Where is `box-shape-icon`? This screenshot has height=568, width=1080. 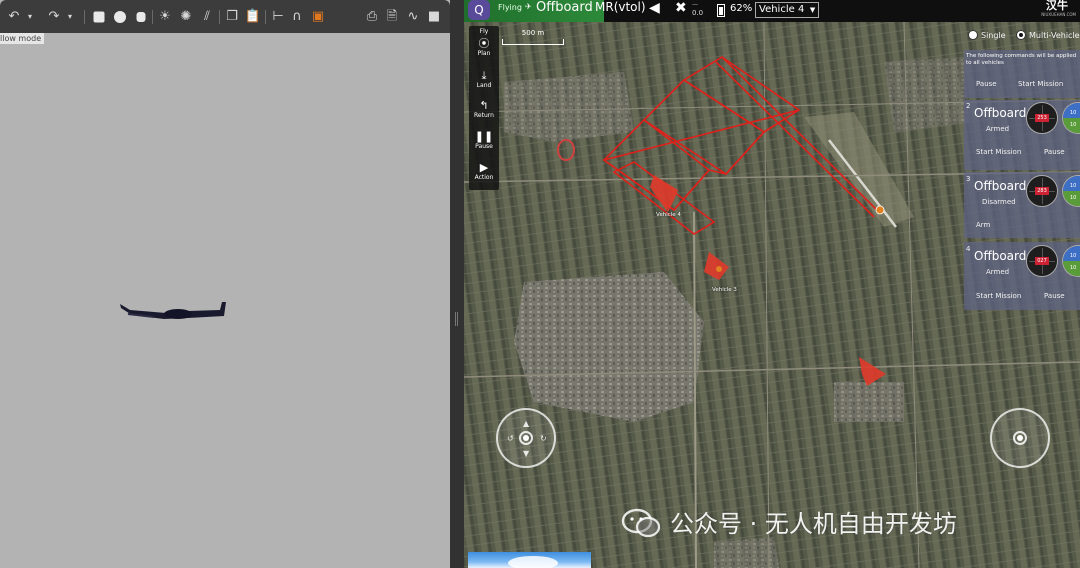 box-shape-icon is located at coordinates (99, 17).